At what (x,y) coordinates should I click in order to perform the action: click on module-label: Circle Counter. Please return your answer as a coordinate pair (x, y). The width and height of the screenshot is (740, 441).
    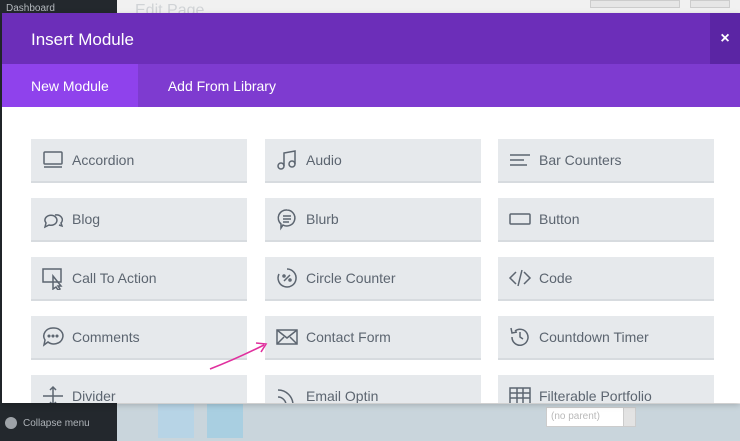
    Looking at the image, I should click on (351, 278).